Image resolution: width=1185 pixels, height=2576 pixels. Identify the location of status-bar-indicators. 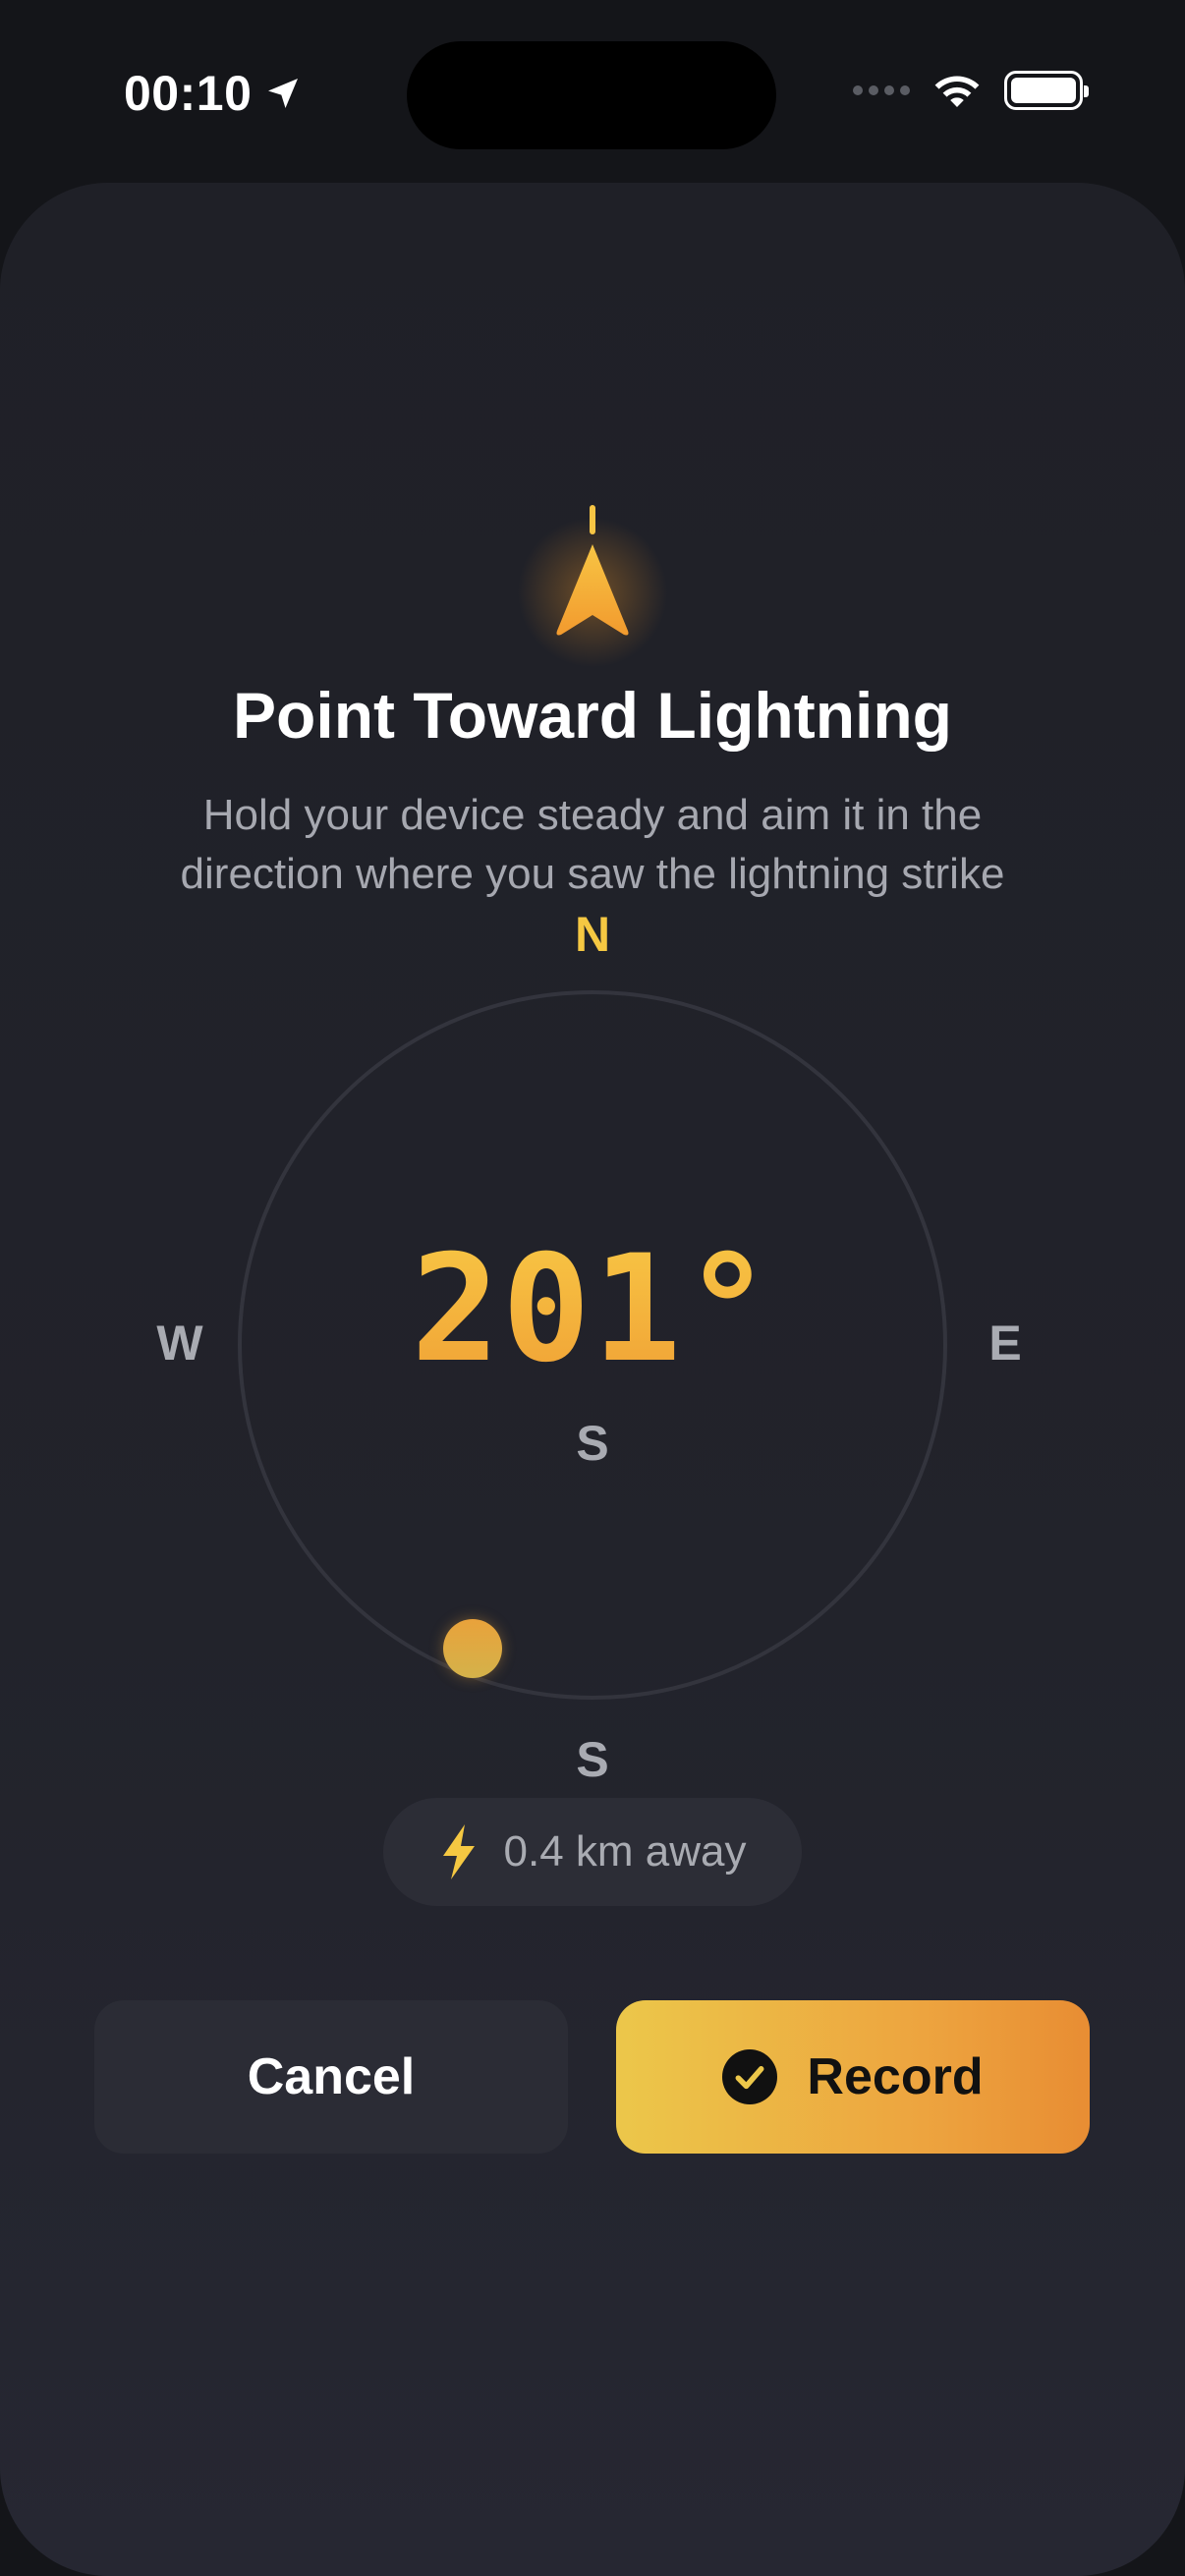
(971, 90).